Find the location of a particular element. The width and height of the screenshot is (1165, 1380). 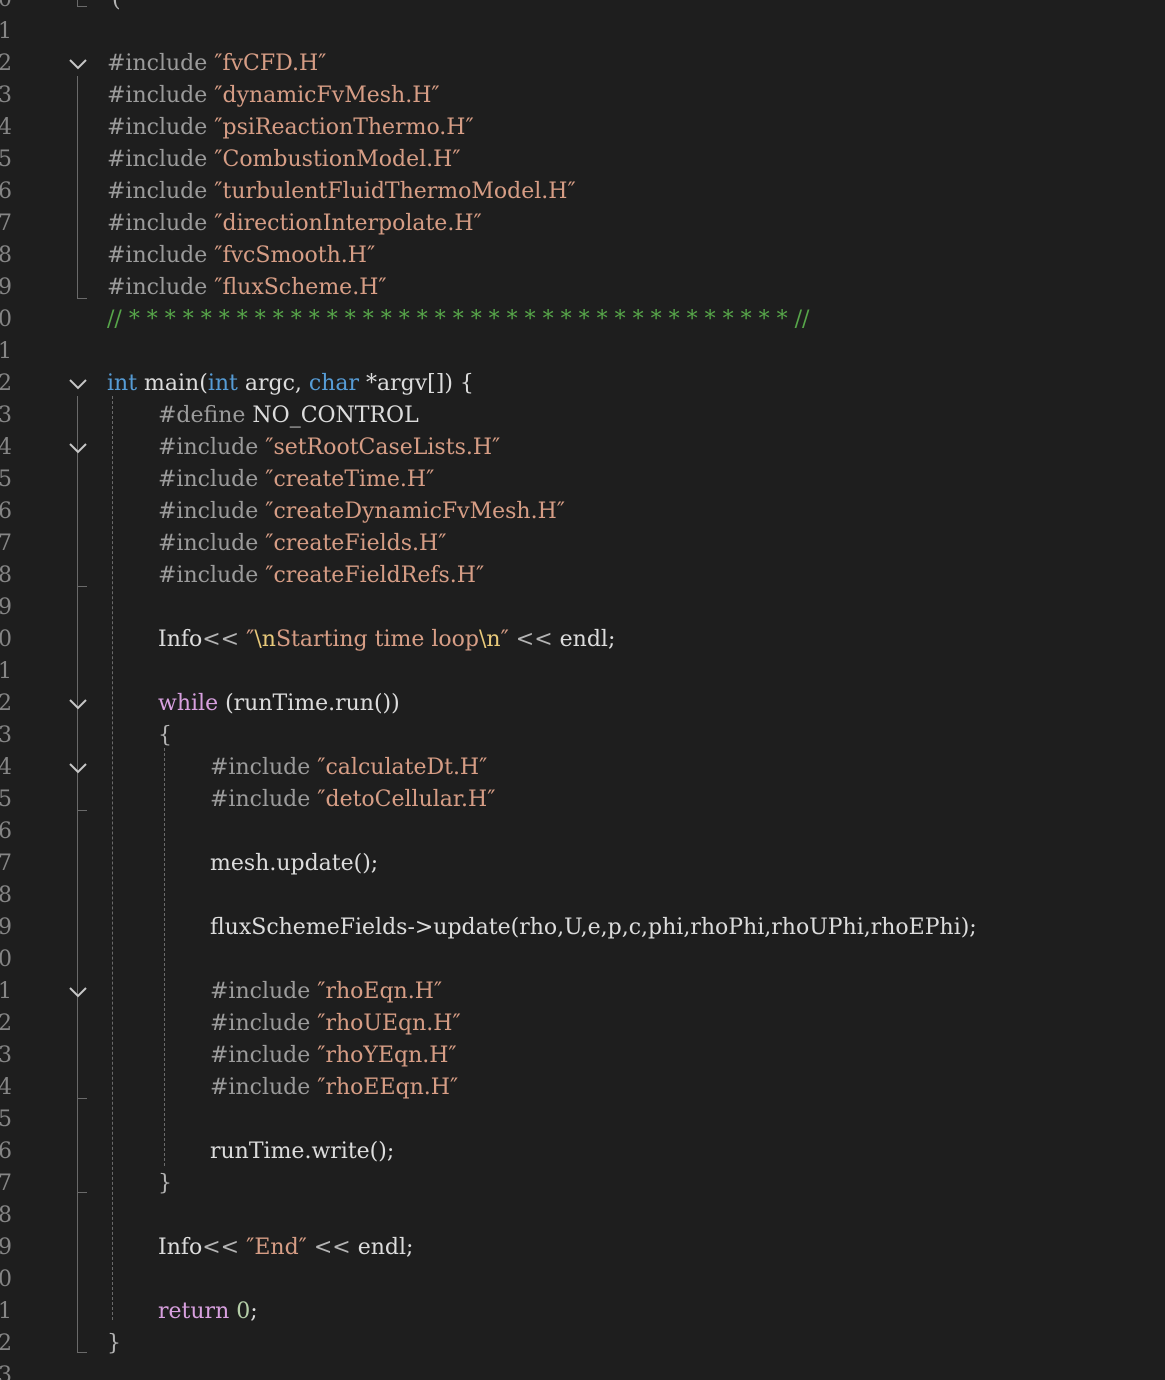

code-line: 3 #include ″dynamicFvMesh.H″ is located at coordinates (582, 96).